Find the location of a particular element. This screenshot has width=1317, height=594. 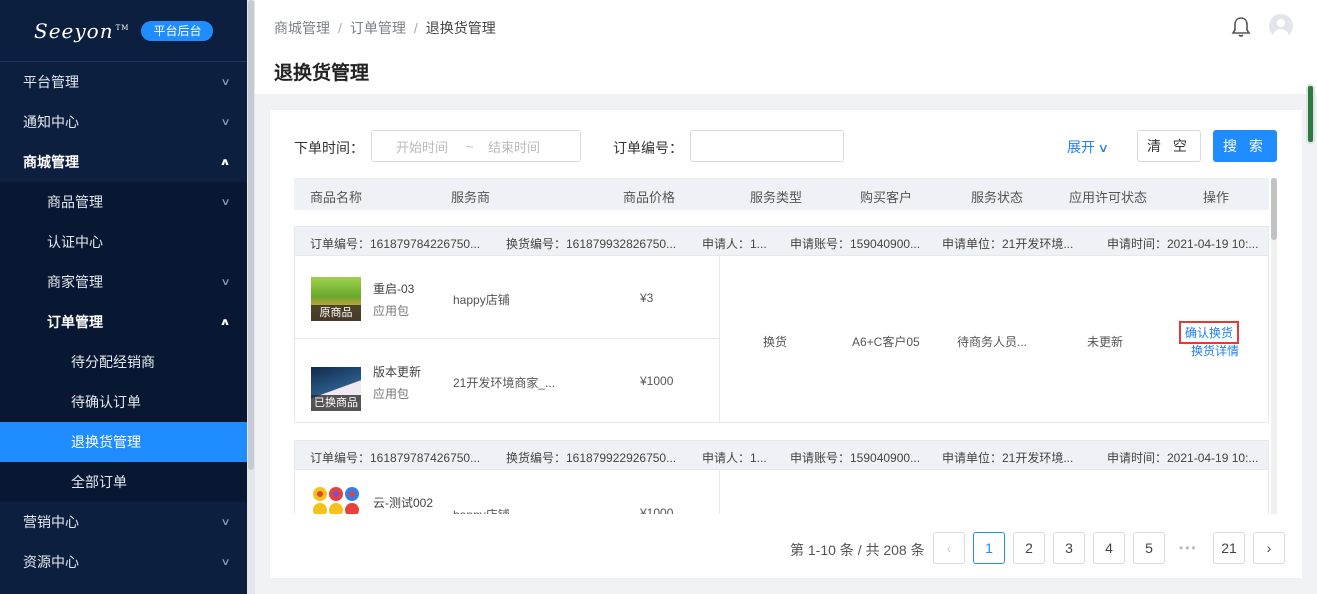

seeyon-logo: Seeyon TM is located at coordinates (81, 31).